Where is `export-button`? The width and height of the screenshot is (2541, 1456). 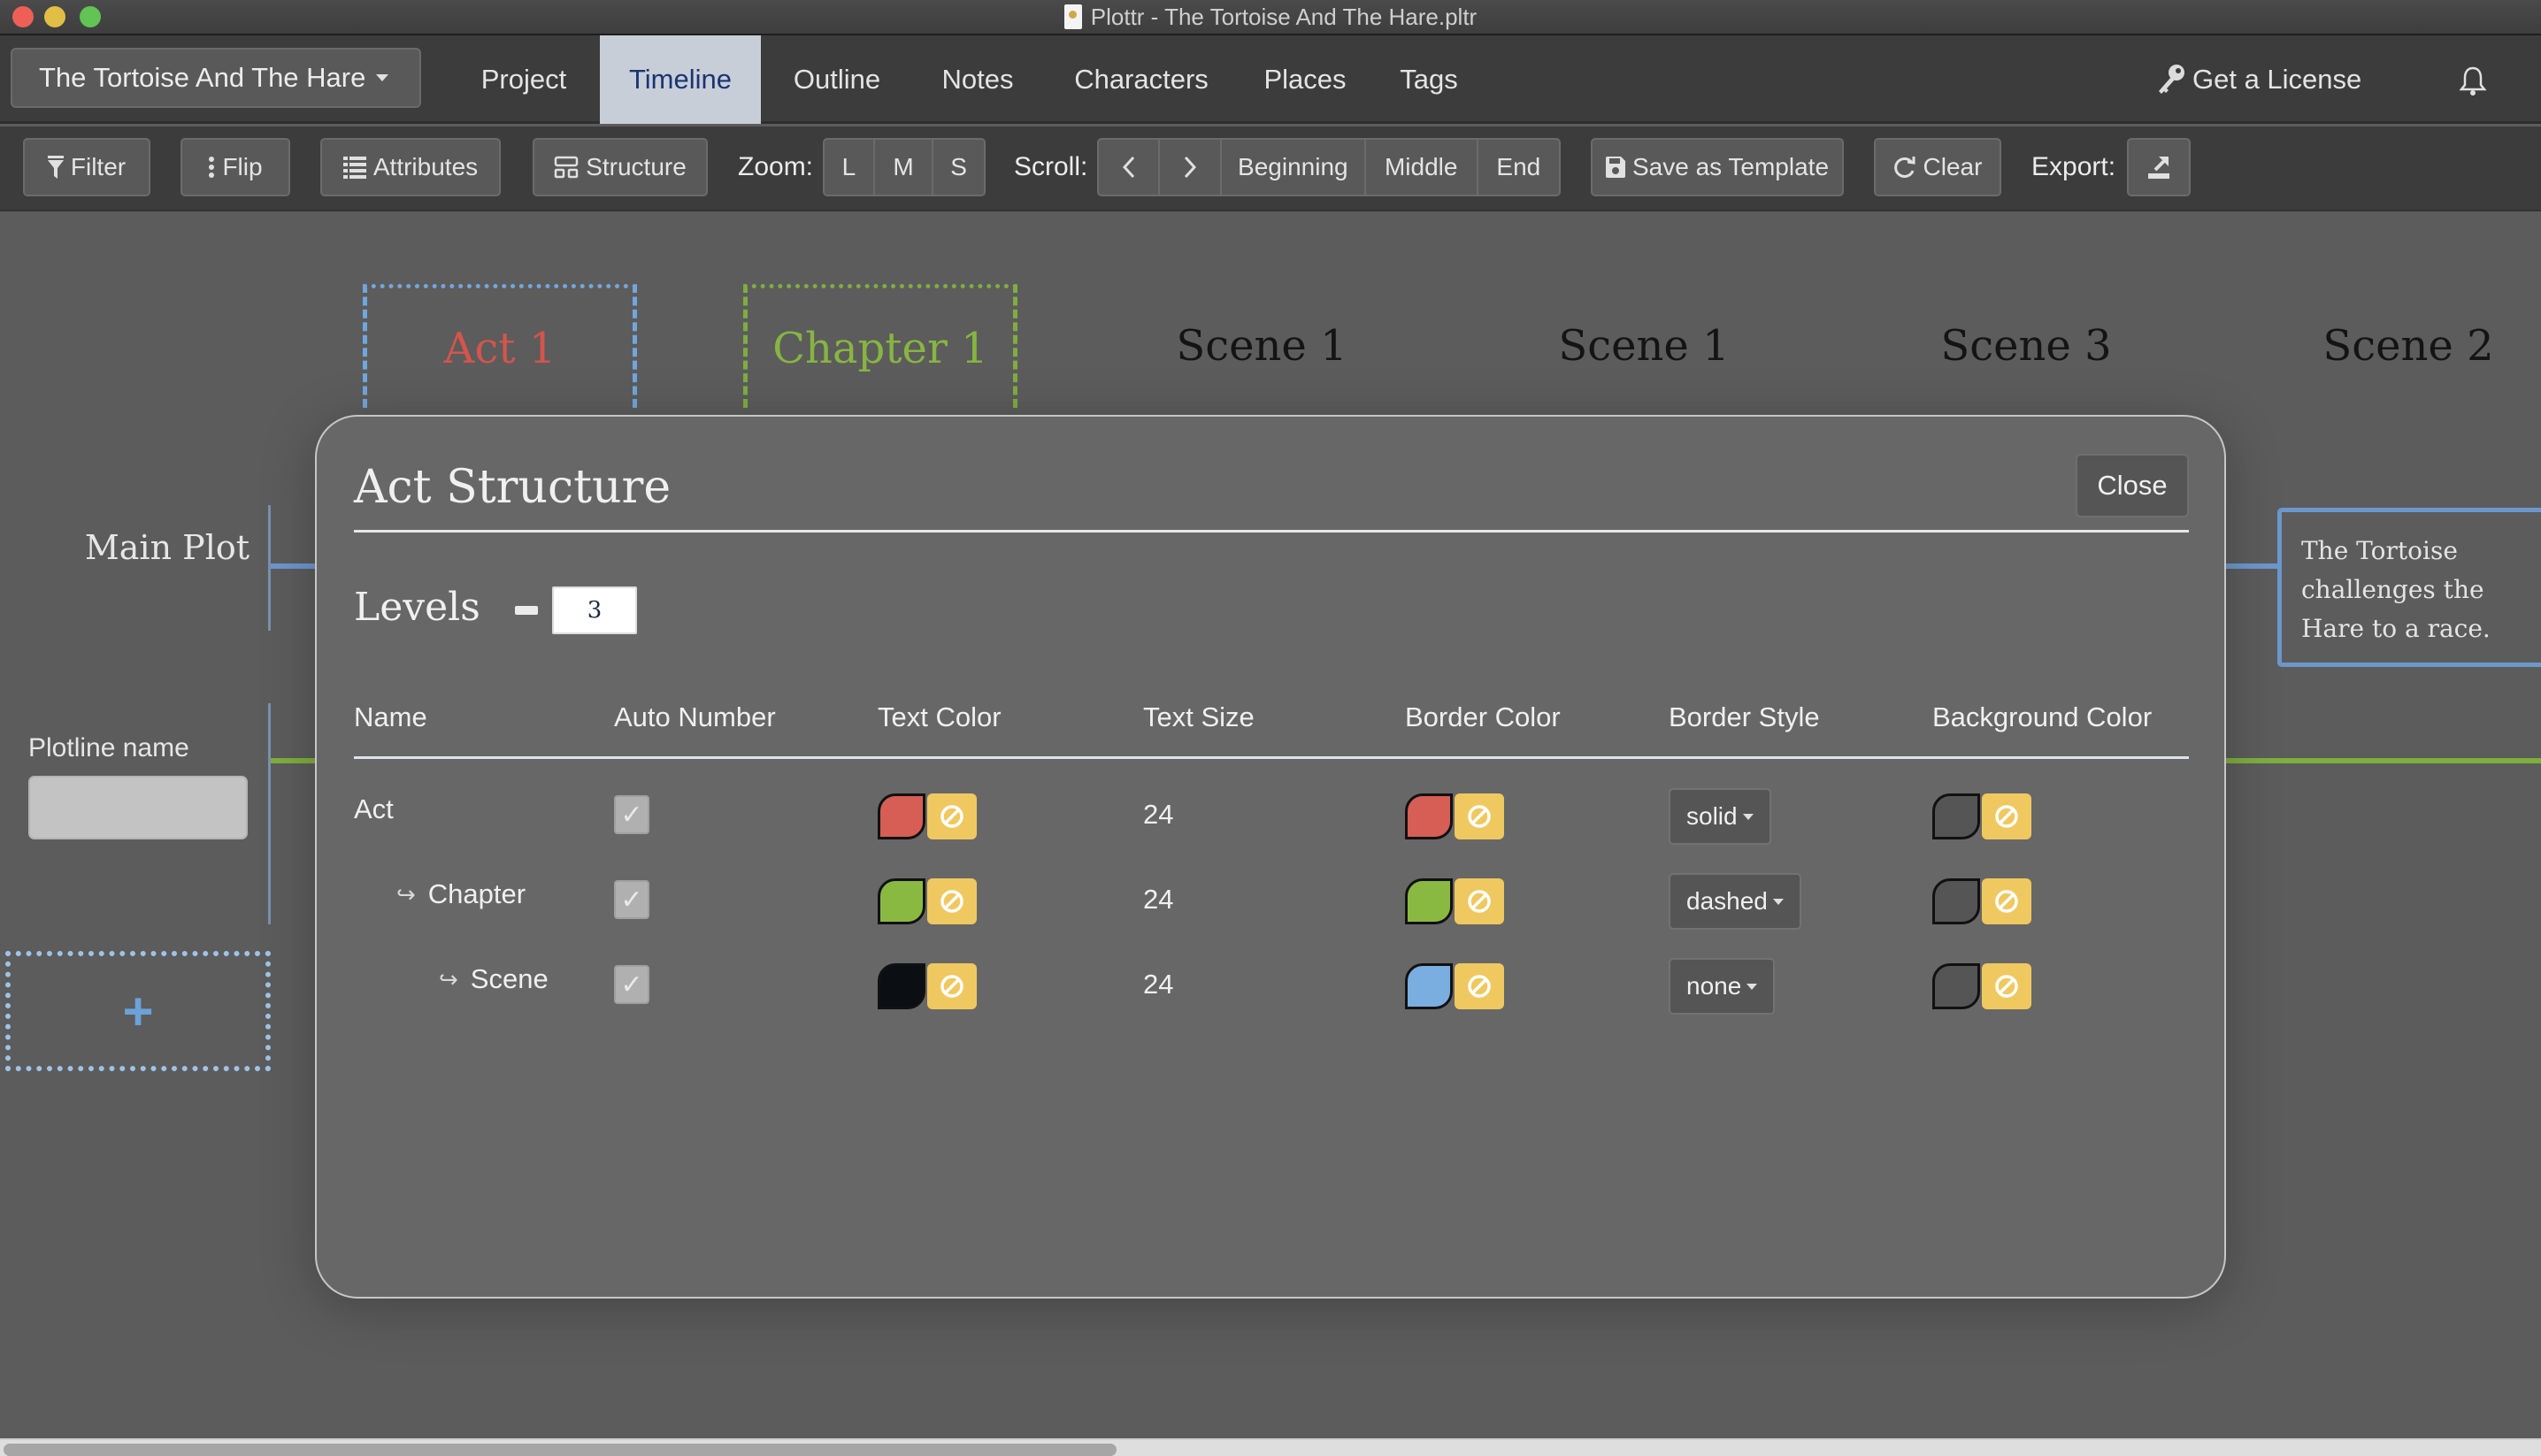 export-button is located at coordinates (2159, 167).